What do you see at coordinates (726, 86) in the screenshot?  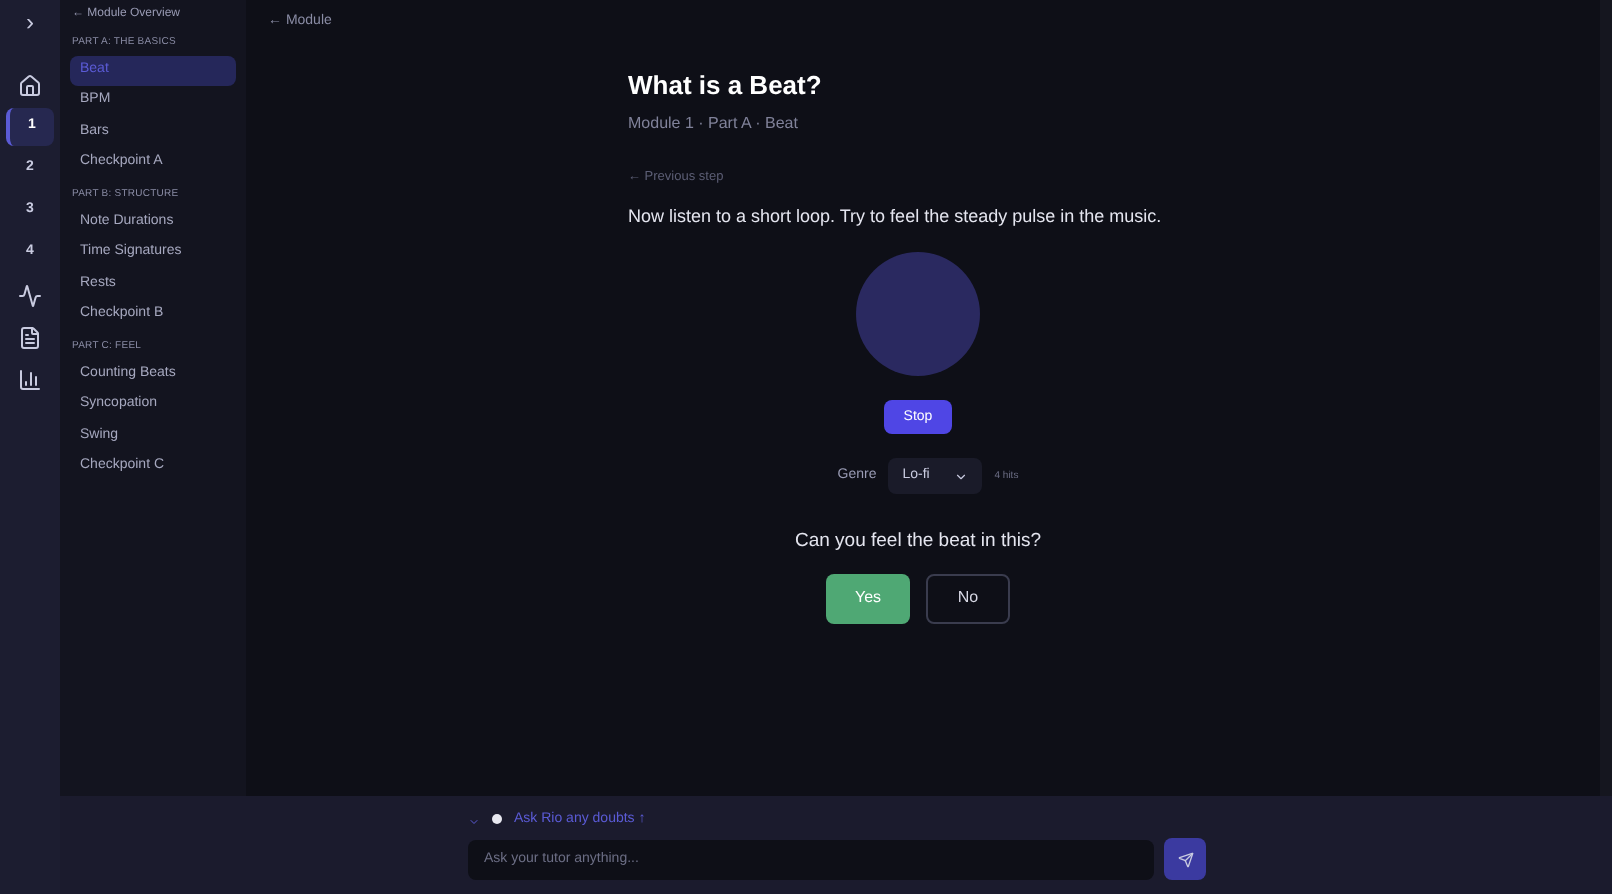 I see `page-title: What is a Beat?` at bounding box center [726, 86].